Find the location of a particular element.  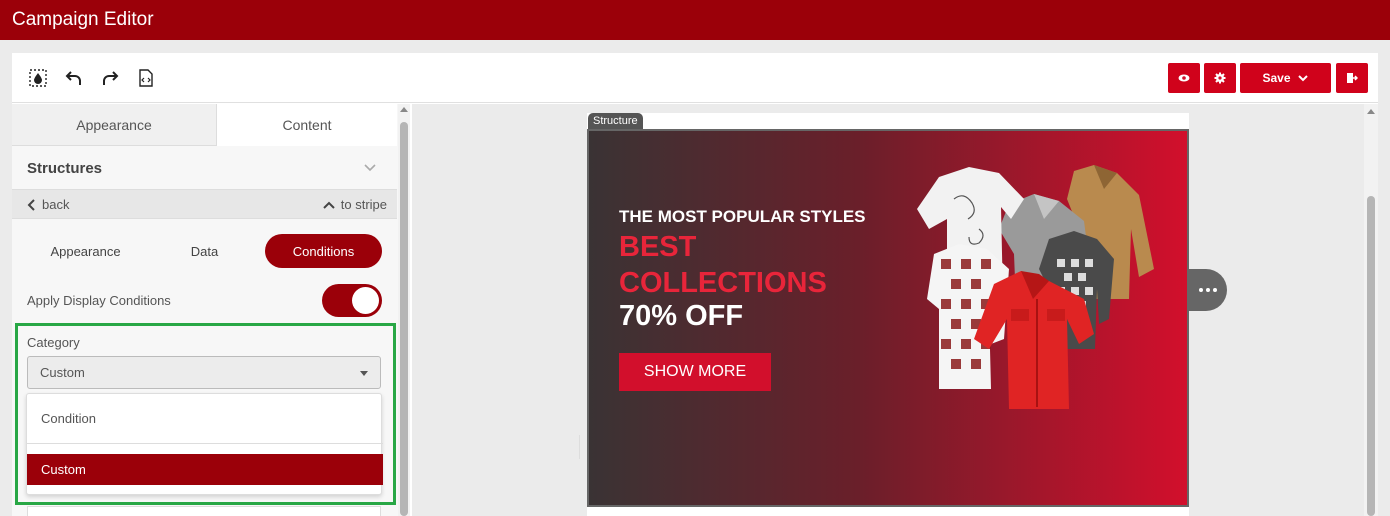

title-bar: Campaign Editor is located at coordinates (695, 20).